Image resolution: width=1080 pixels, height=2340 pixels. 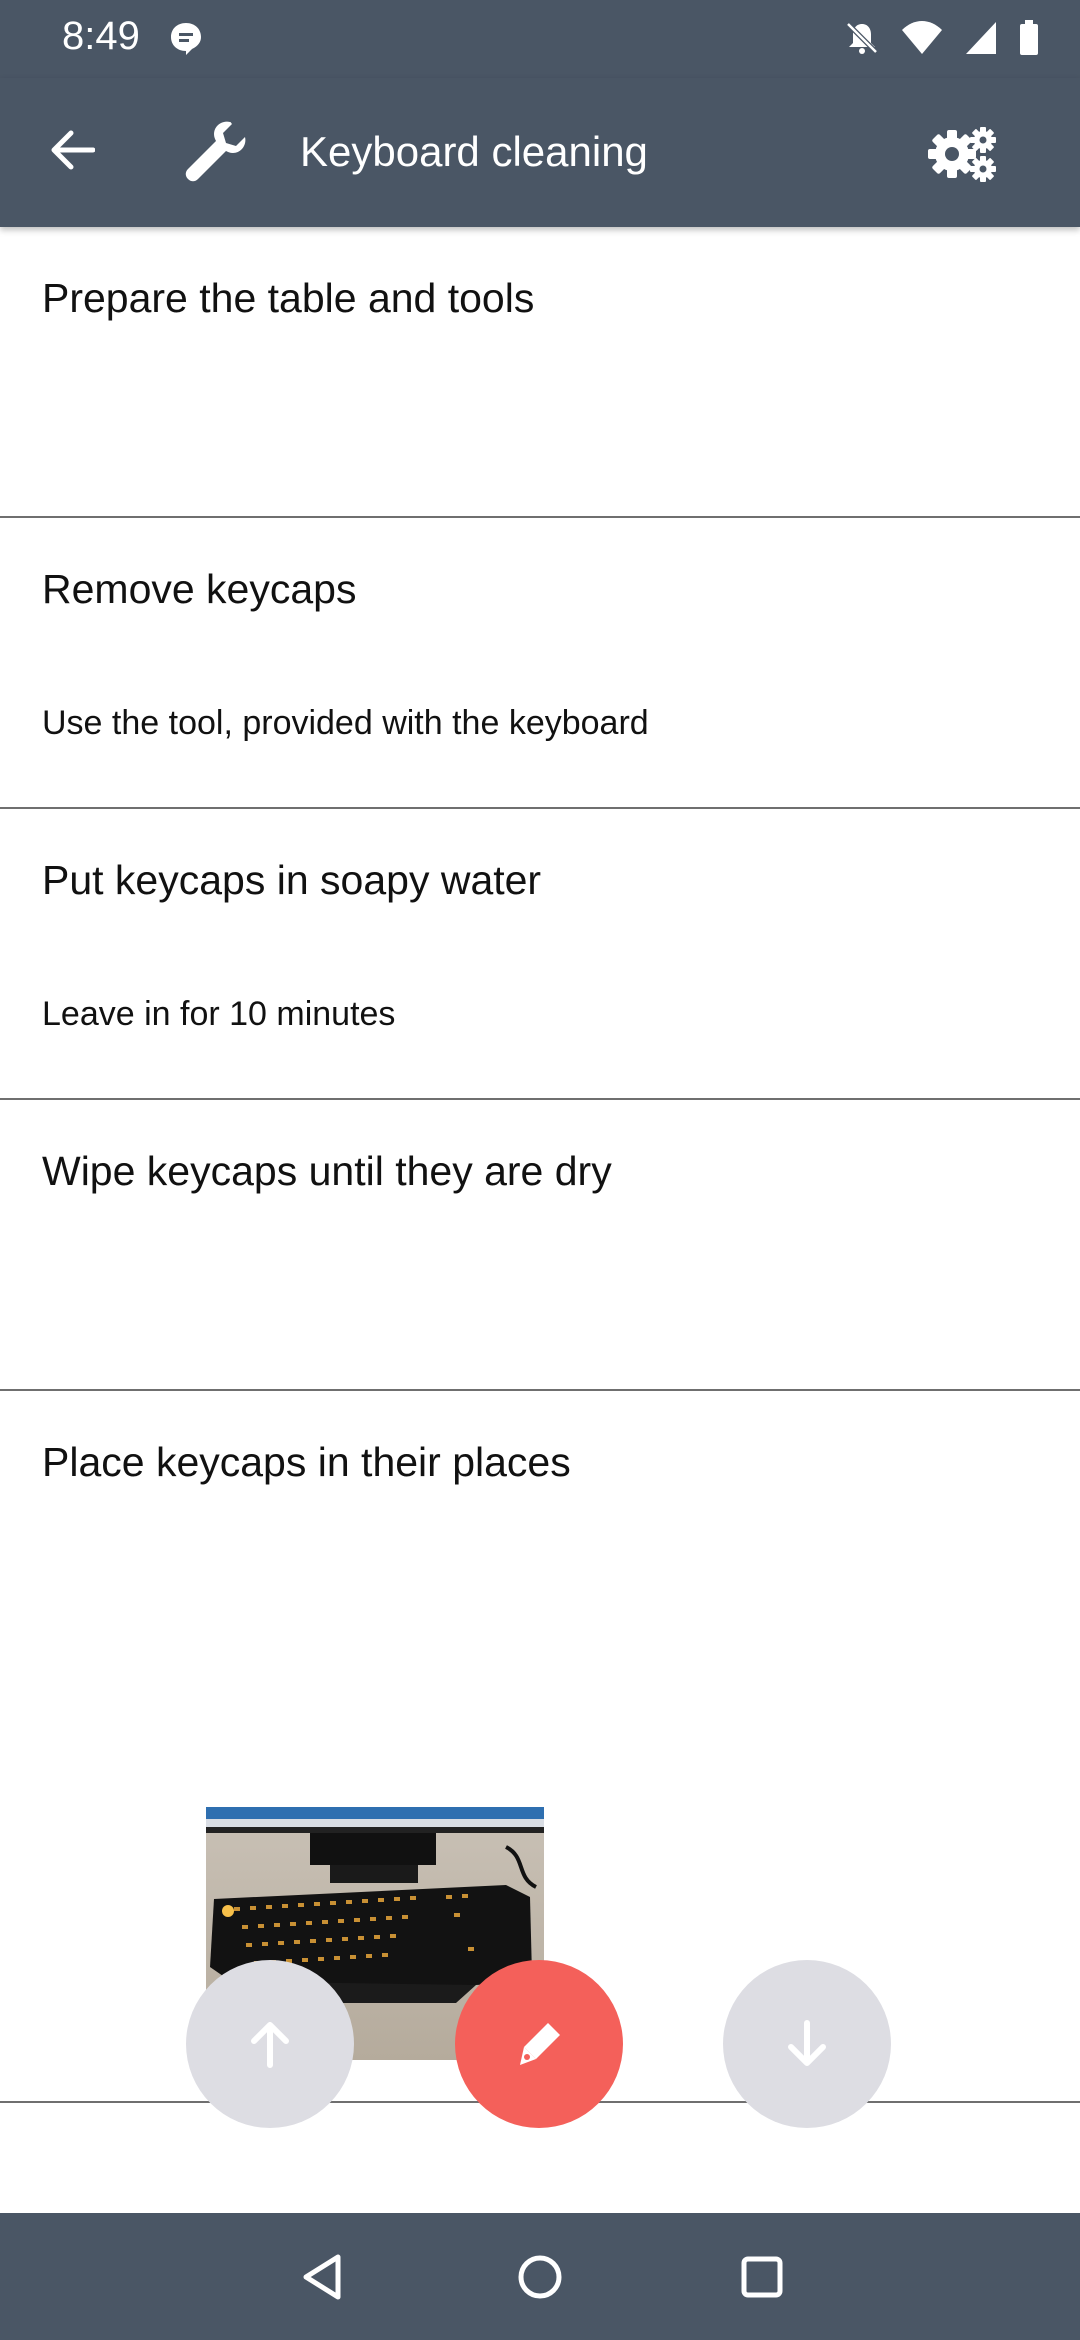 I want to click on nav-recents-button, so click(x=762, y=2277).